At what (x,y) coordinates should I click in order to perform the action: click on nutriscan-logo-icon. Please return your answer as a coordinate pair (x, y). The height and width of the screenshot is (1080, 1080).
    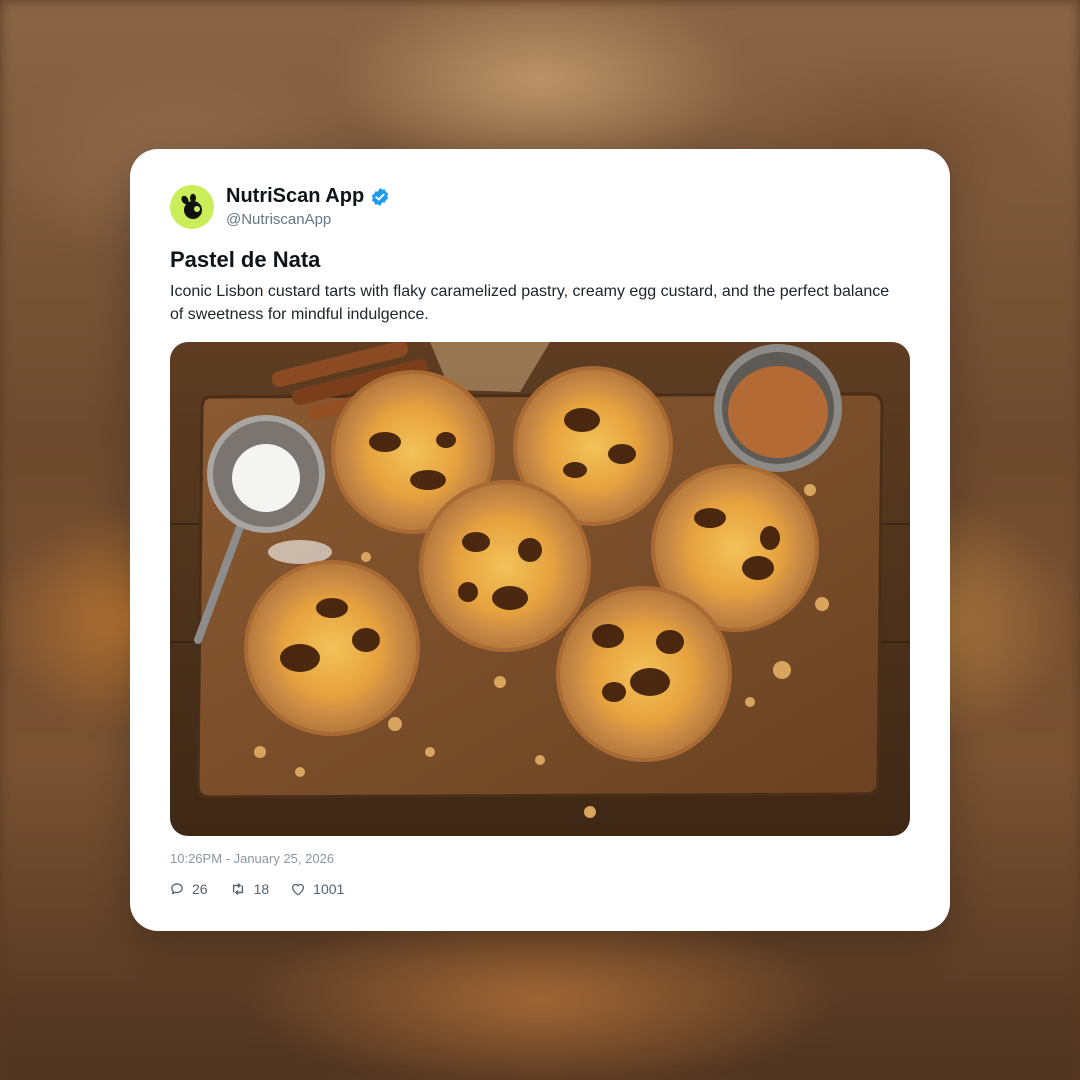
    Looking at the image, I should click on (191, 206).